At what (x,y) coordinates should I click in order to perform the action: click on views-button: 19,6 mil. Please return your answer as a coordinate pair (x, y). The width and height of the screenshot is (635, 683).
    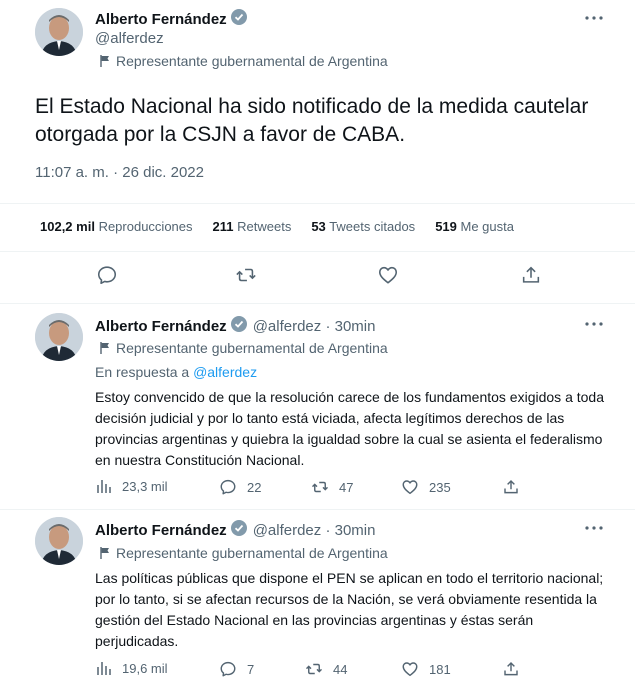
    Looking at the image, I should click on (132, 668).